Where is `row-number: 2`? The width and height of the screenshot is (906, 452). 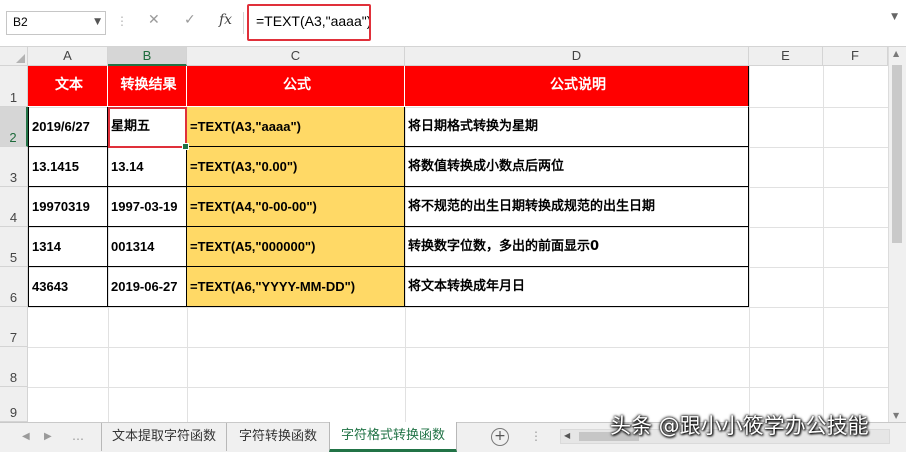 row-number: 2 is located at coordinates (13, 137).